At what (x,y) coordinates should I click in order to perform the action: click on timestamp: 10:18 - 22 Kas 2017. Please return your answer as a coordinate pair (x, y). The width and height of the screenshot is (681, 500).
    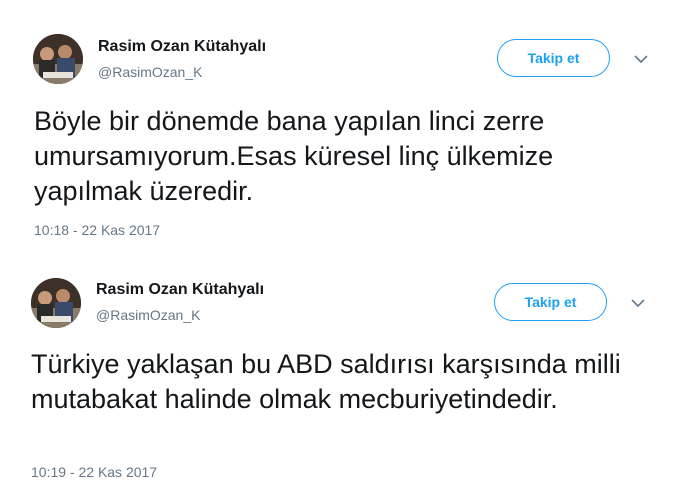
    Looking at the image, I should click on (97, 230).